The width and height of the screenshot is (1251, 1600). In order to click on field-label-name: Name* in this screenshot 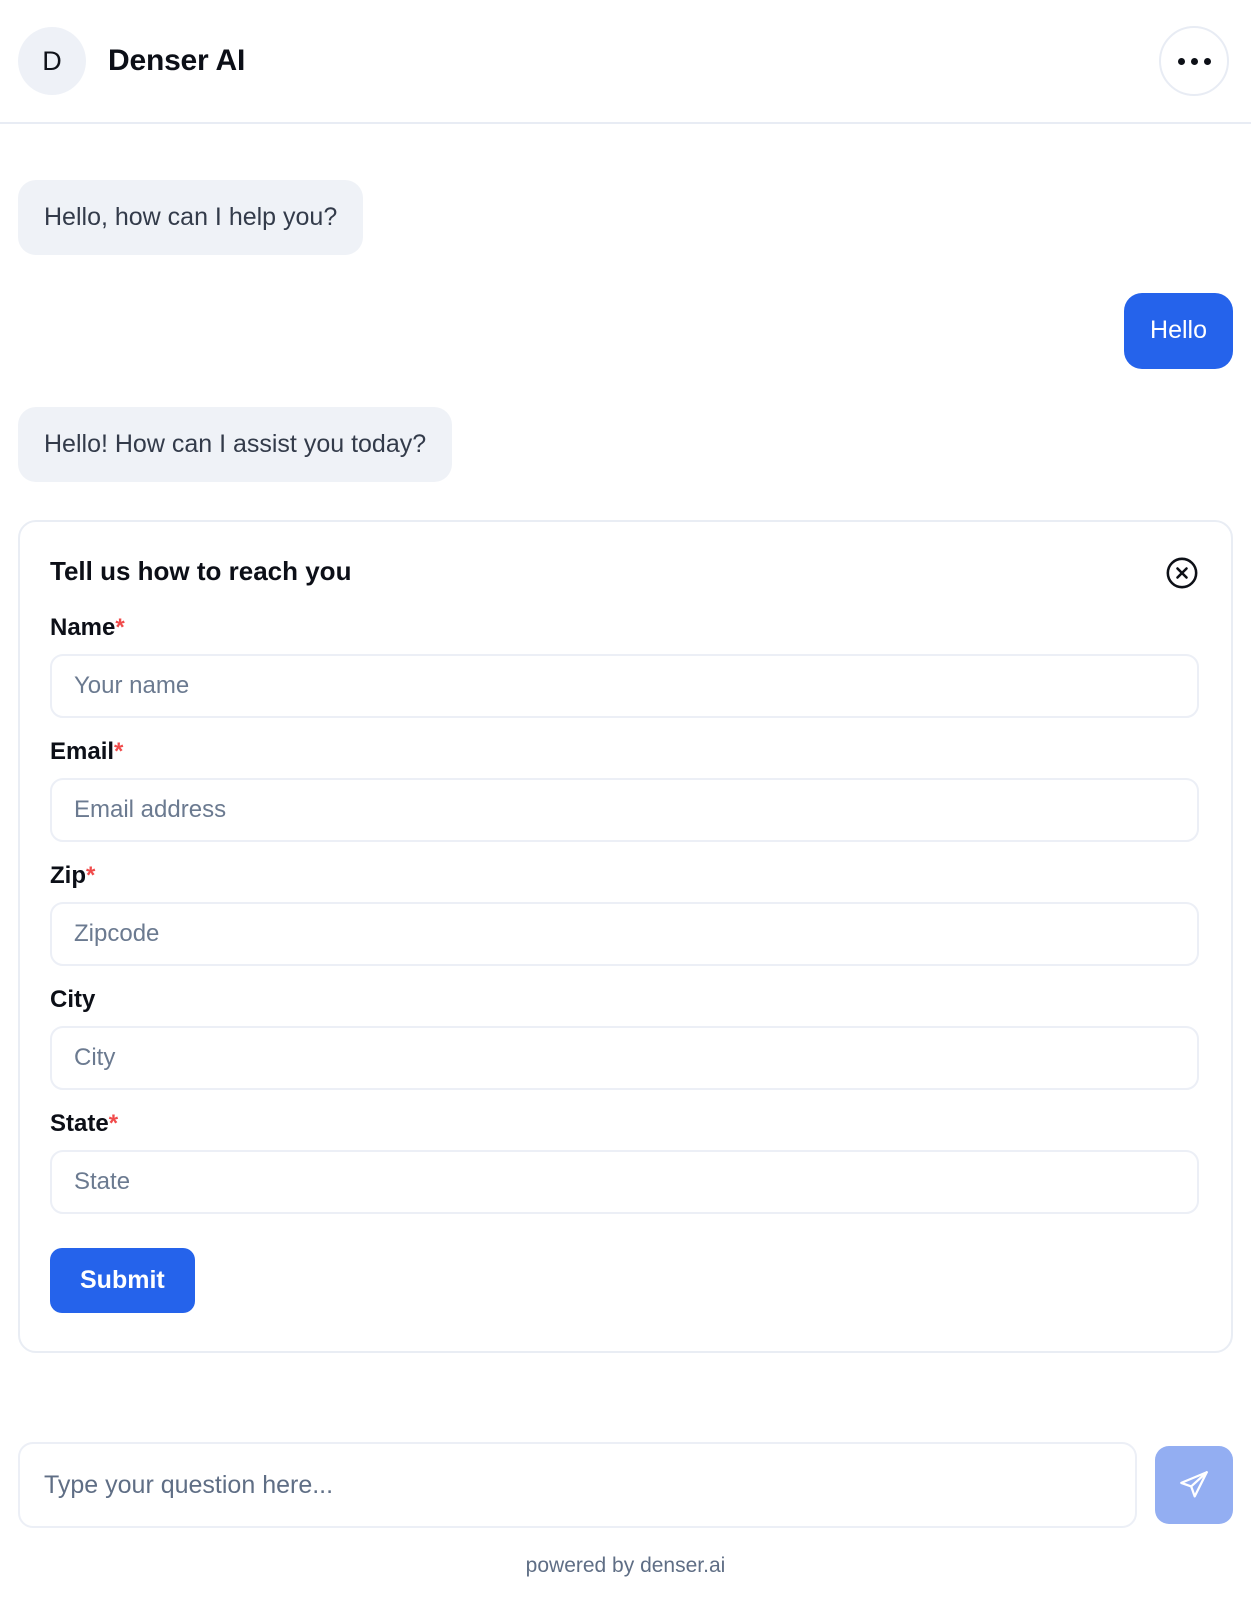, I will do `click(624, 628)`.